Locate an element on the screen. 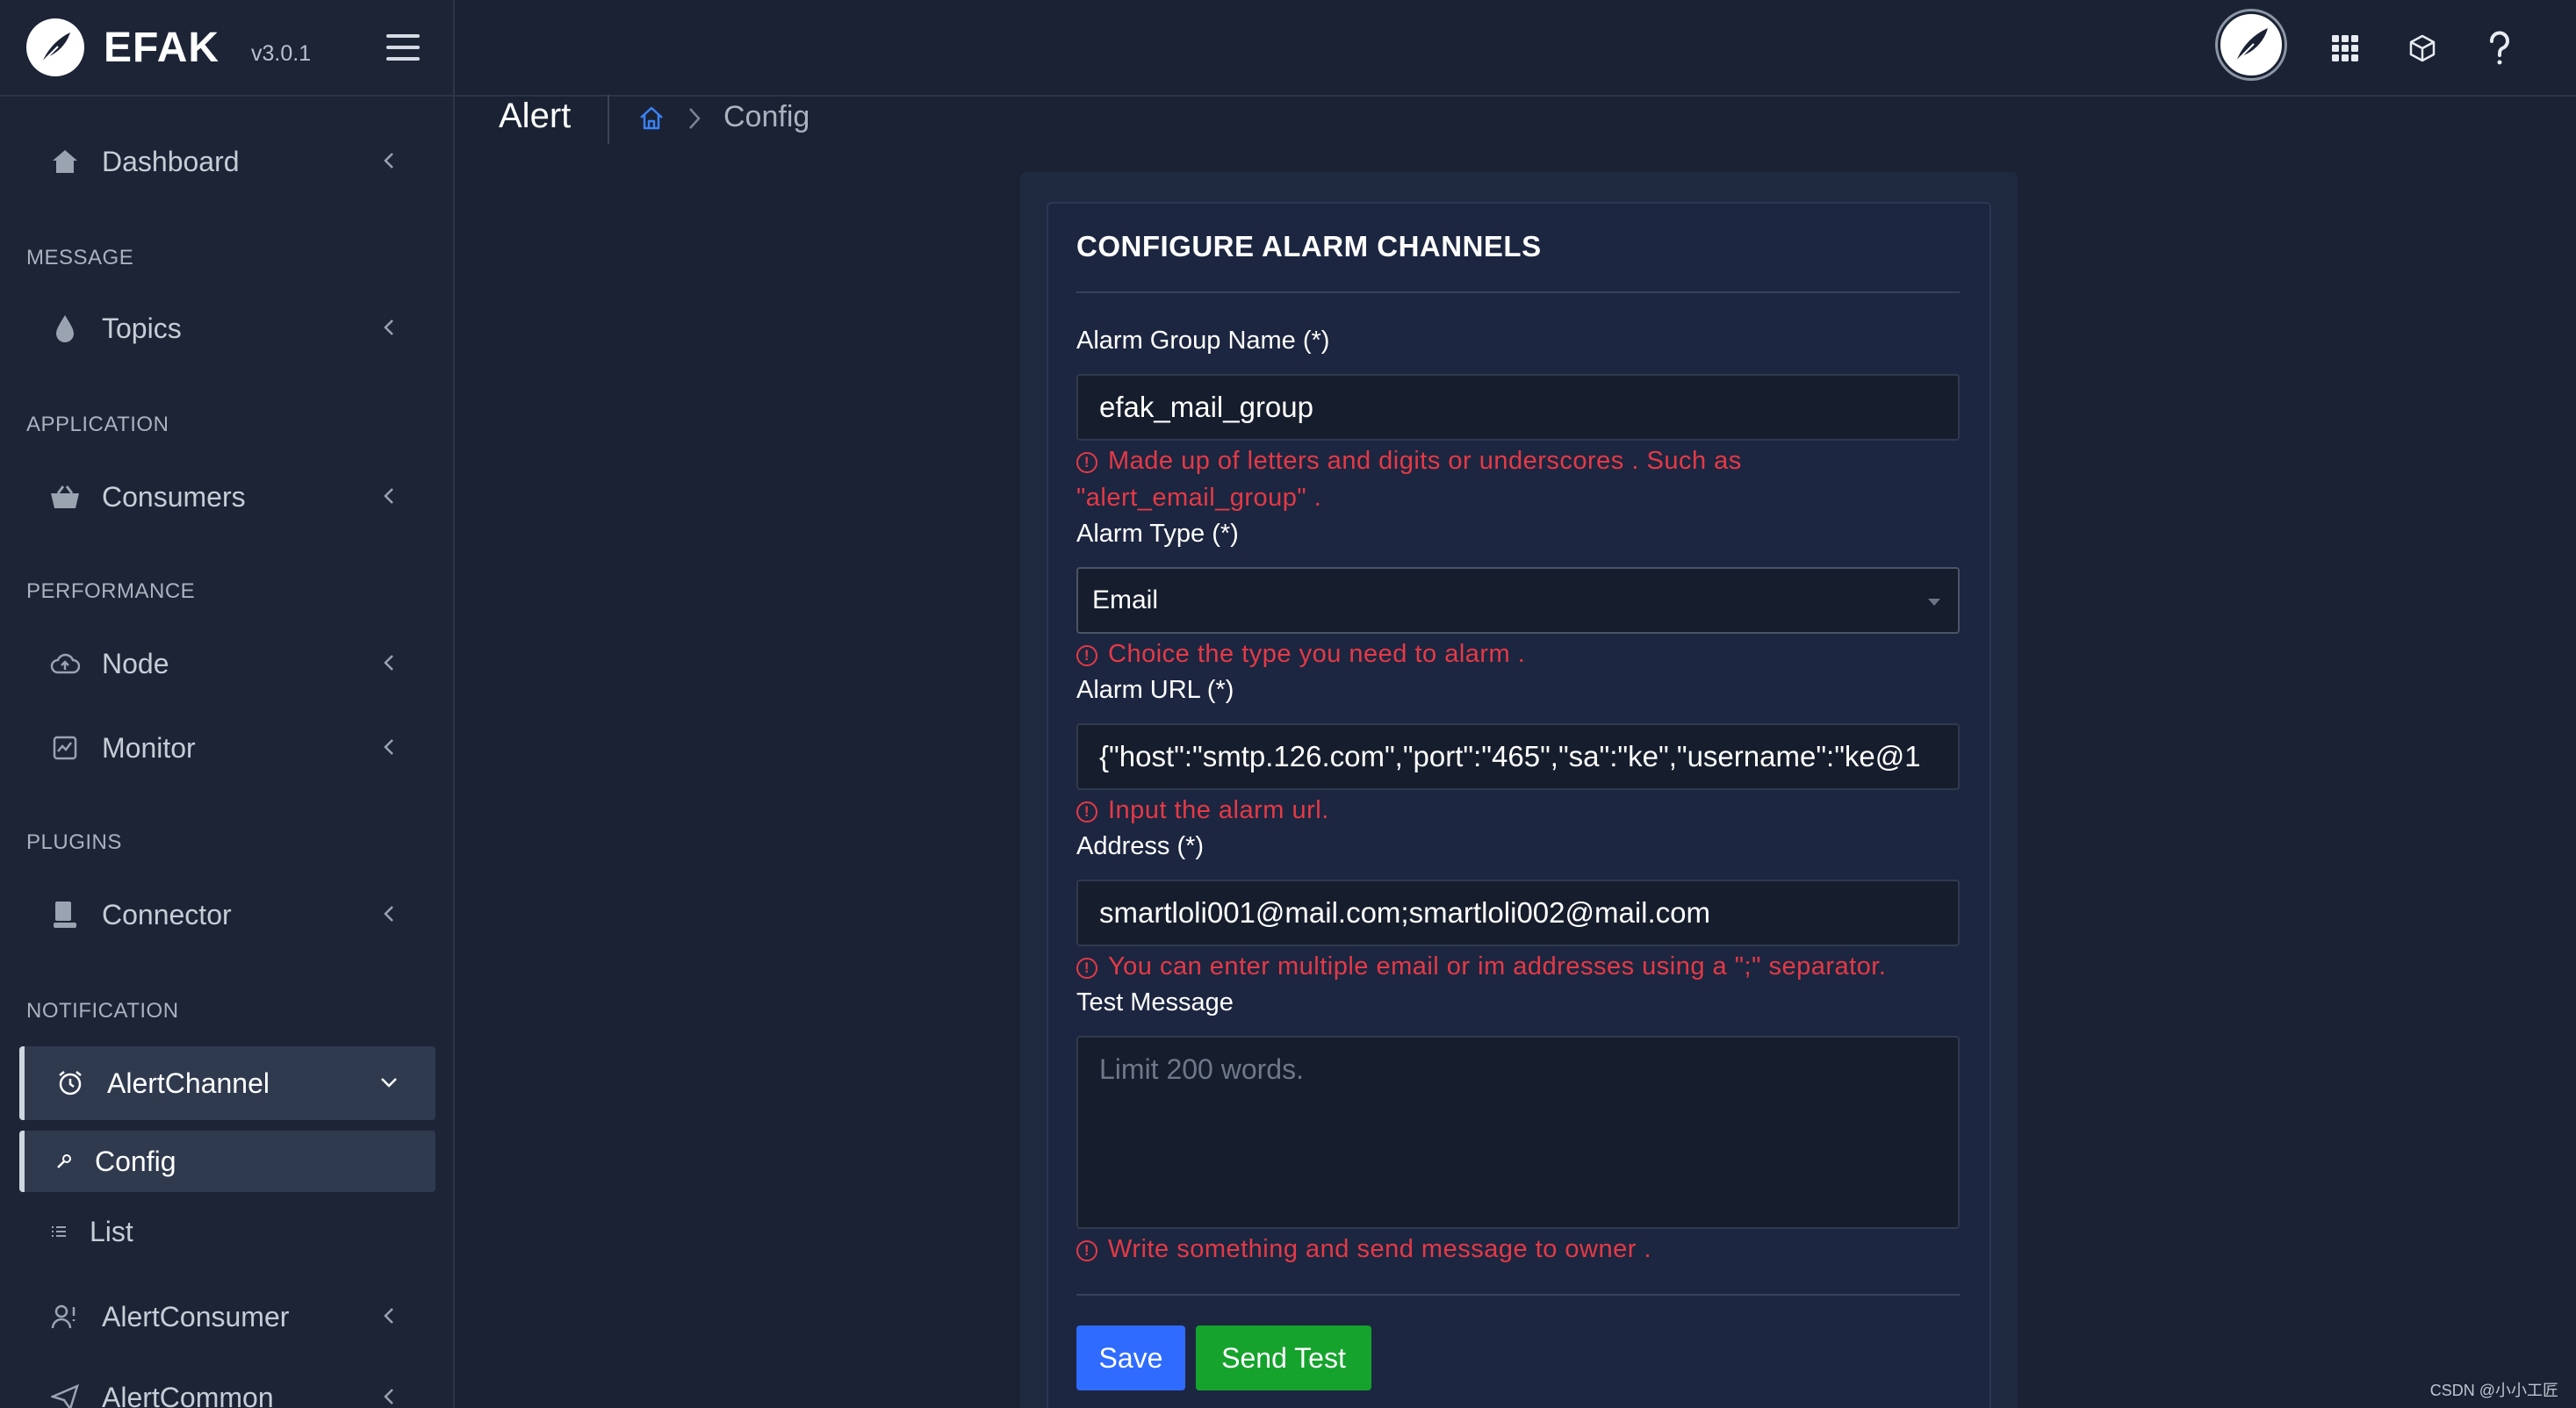 The image size is (2576, 1408). save-button: Save is located at coordinates (1130, 1357).